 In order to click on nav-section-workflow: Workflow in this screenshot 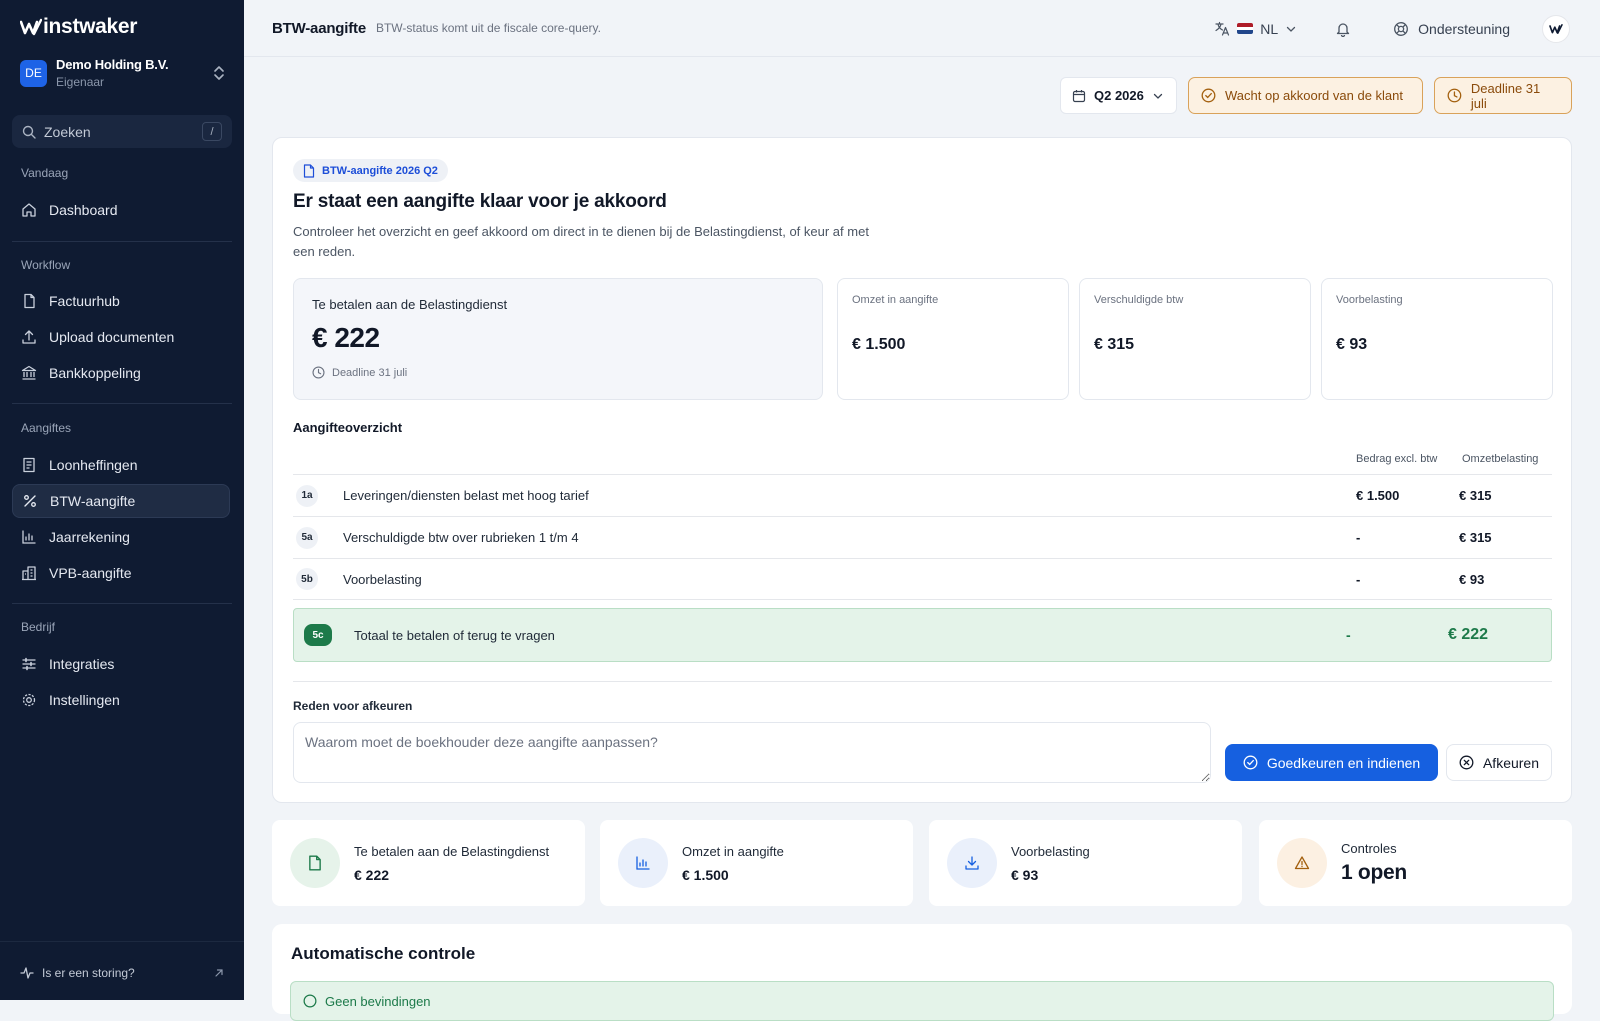, I will do `click(46, 265)`.